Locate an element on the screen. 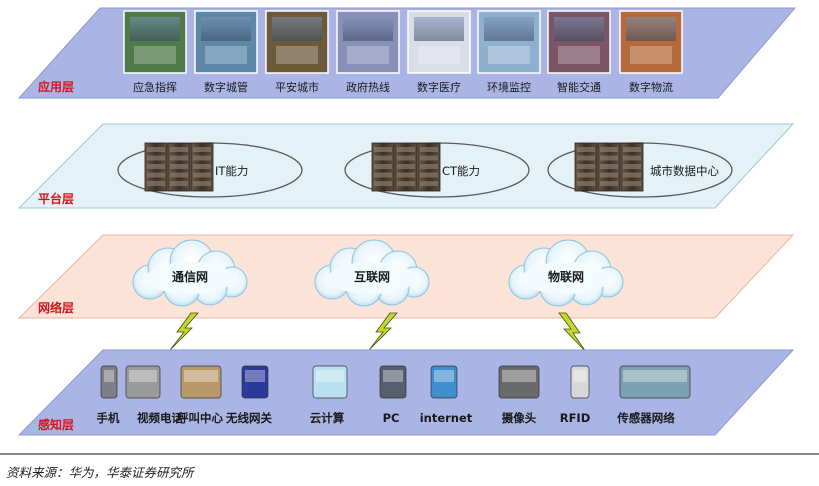  wireless-gateway-icon is located at coordinates (255, 382).